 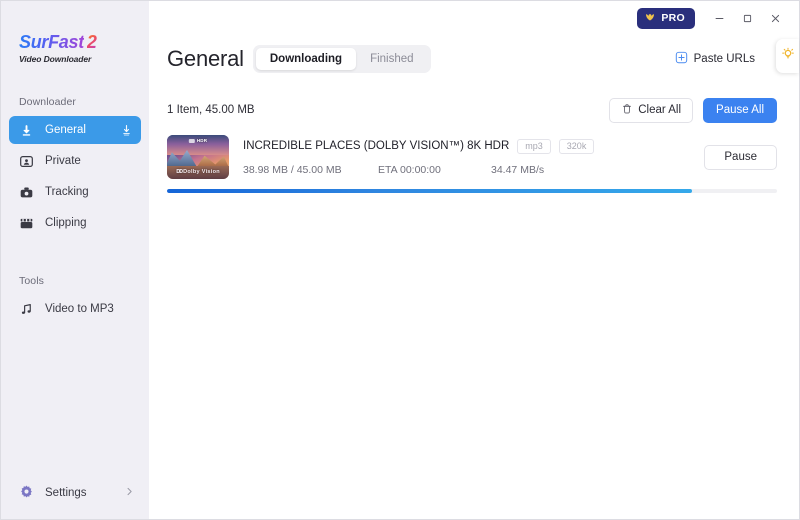 I want to click on settings-label: Settings, so click(x=66, y=493).